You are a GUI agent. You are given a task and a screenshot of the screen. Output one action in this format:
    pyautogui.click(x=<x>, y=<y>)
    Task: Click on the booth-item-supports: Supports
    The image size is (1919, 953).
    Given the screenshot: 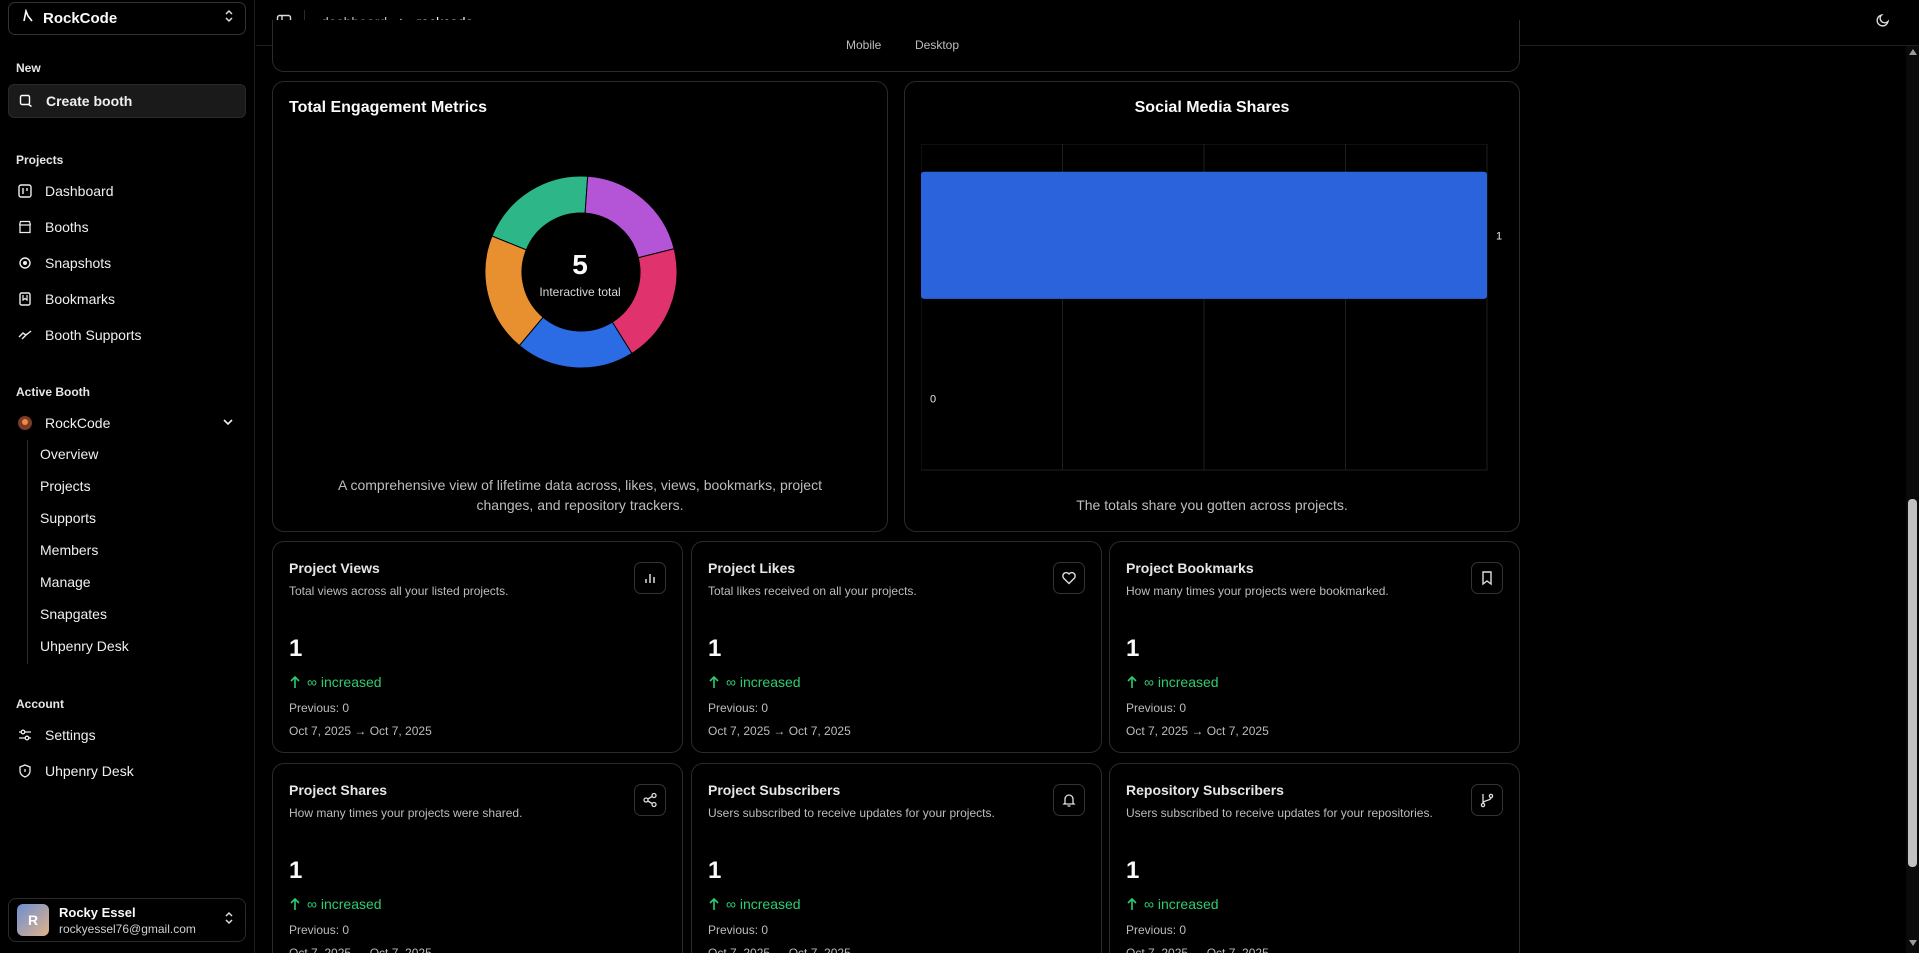 What is the action you would take?
    pyautogui.click(x=68, y=518)
    